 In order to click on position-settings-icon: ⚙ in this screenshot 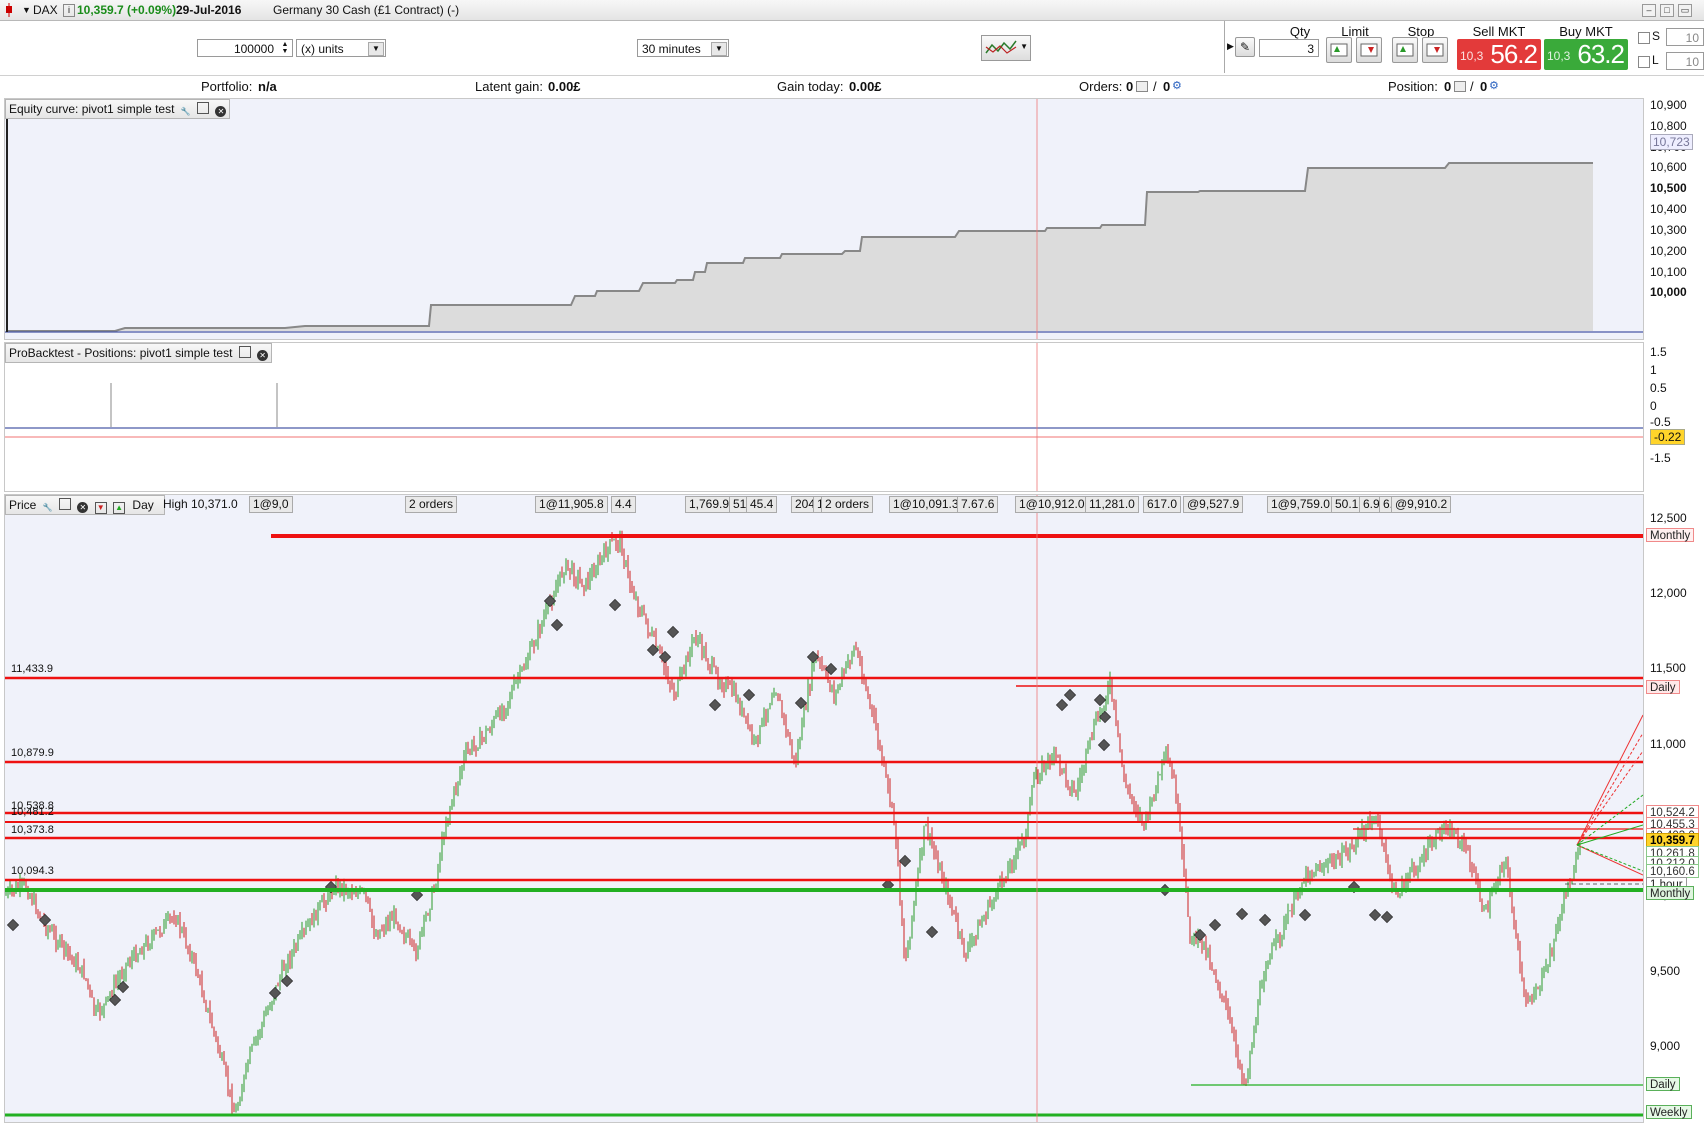, I will do `click(1494, 85)`.